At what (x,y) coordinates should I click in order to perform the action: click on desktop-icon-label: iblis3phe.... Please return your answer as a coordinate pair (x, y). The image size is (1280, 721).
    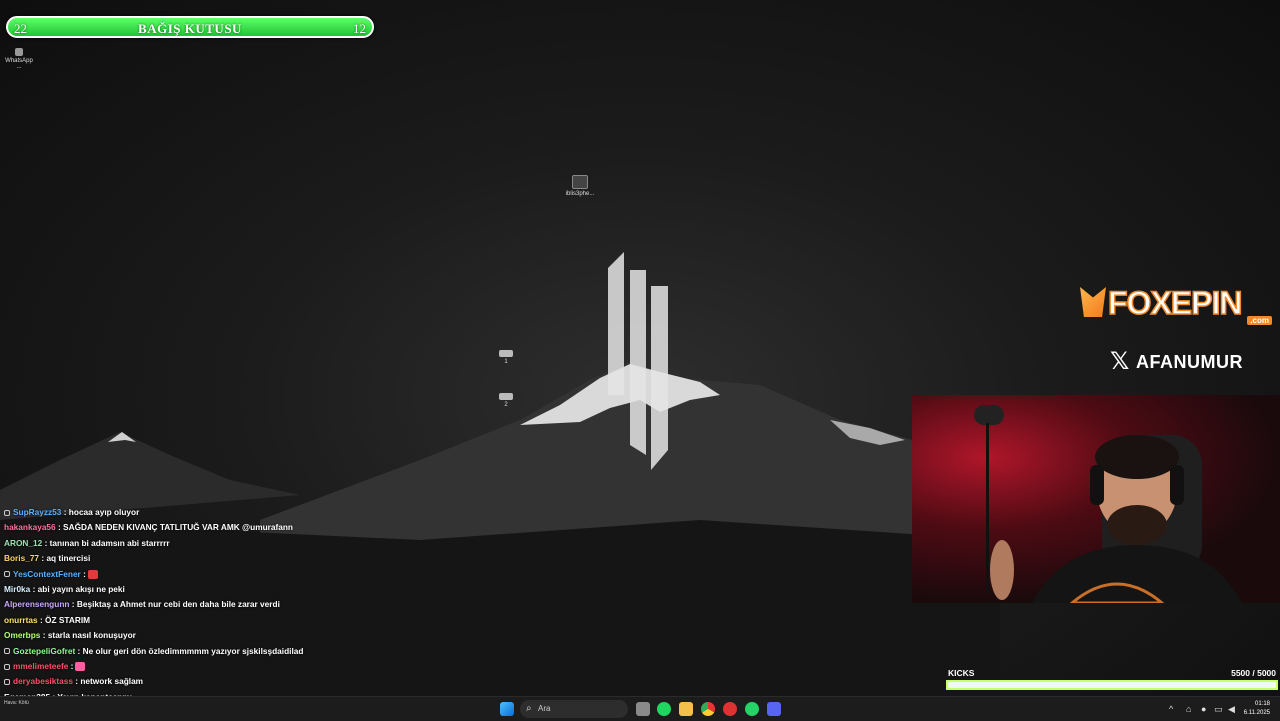
    Looking at the image, I should click on (580, 194).